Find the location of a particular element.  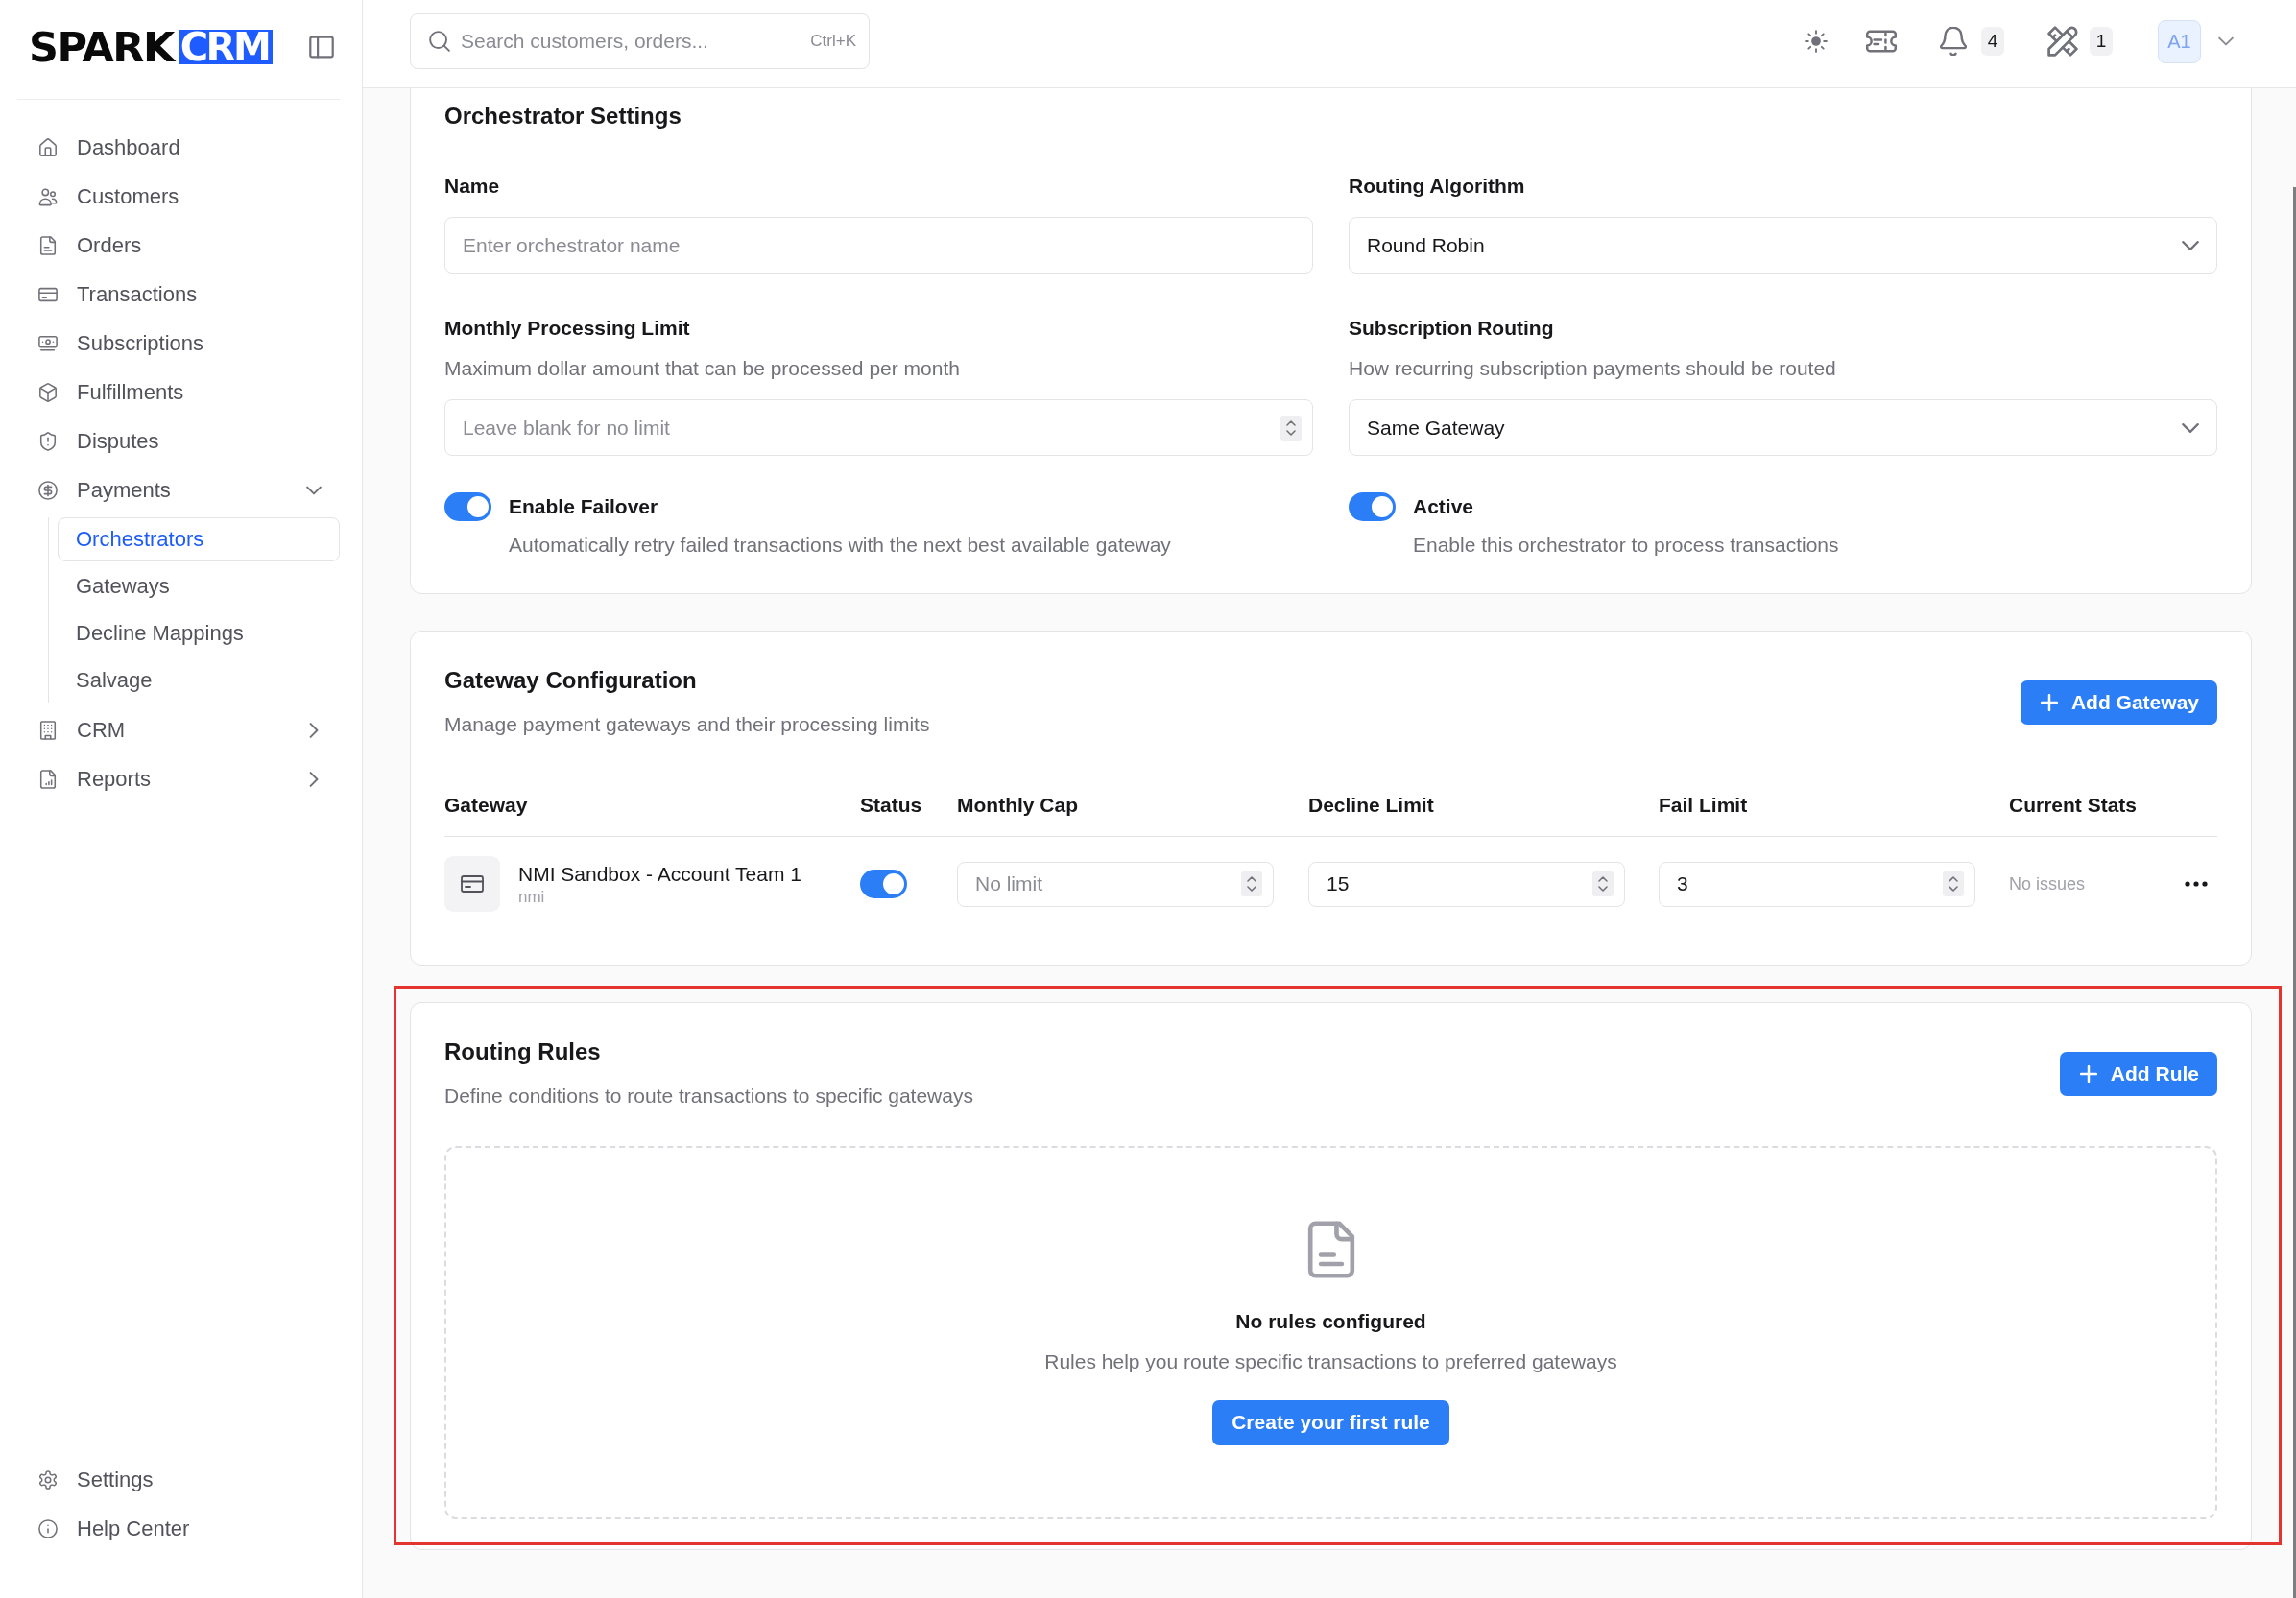

scrollbar-thumb is located at coordinates (2295, 892).